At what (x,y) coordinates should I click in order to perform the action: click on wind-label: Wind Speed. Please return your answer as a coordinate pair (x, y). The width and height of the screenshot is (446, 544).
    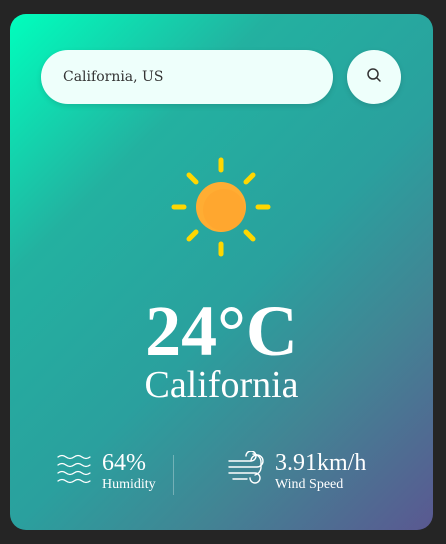
    Looking at the image, I should click on (309, 484).